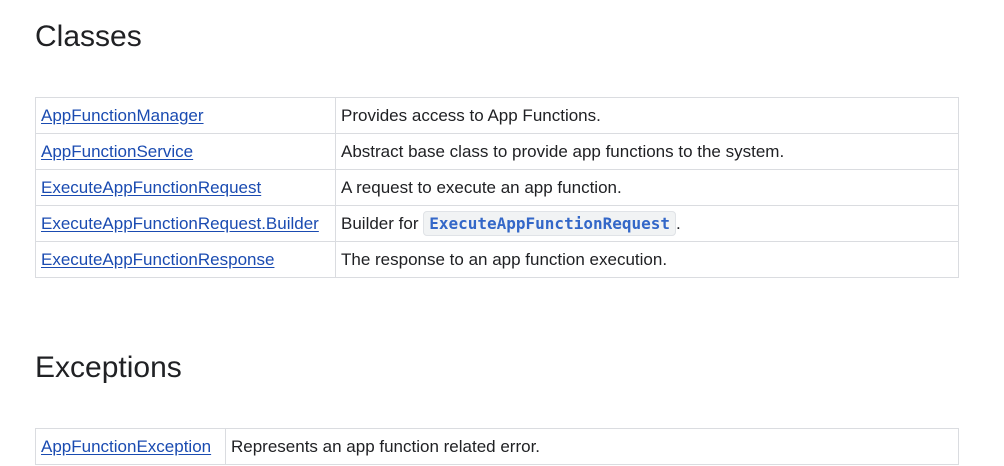 This screenshot has height=466, width=1004. Describe the element at coordinates (550, 223) in the screenshot. I see `inline-code-execute-app-function-request: ExecuteAppFunctionRequest` at that location.